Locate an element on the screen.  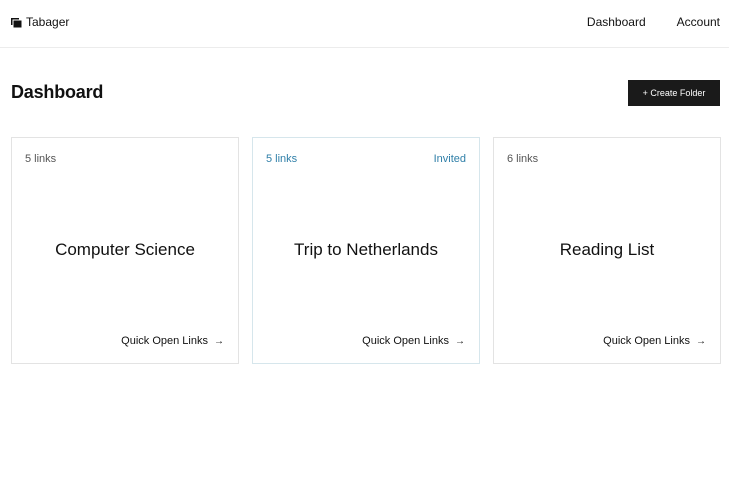
invited-badge: Invited is located at coordinates (449, 159).